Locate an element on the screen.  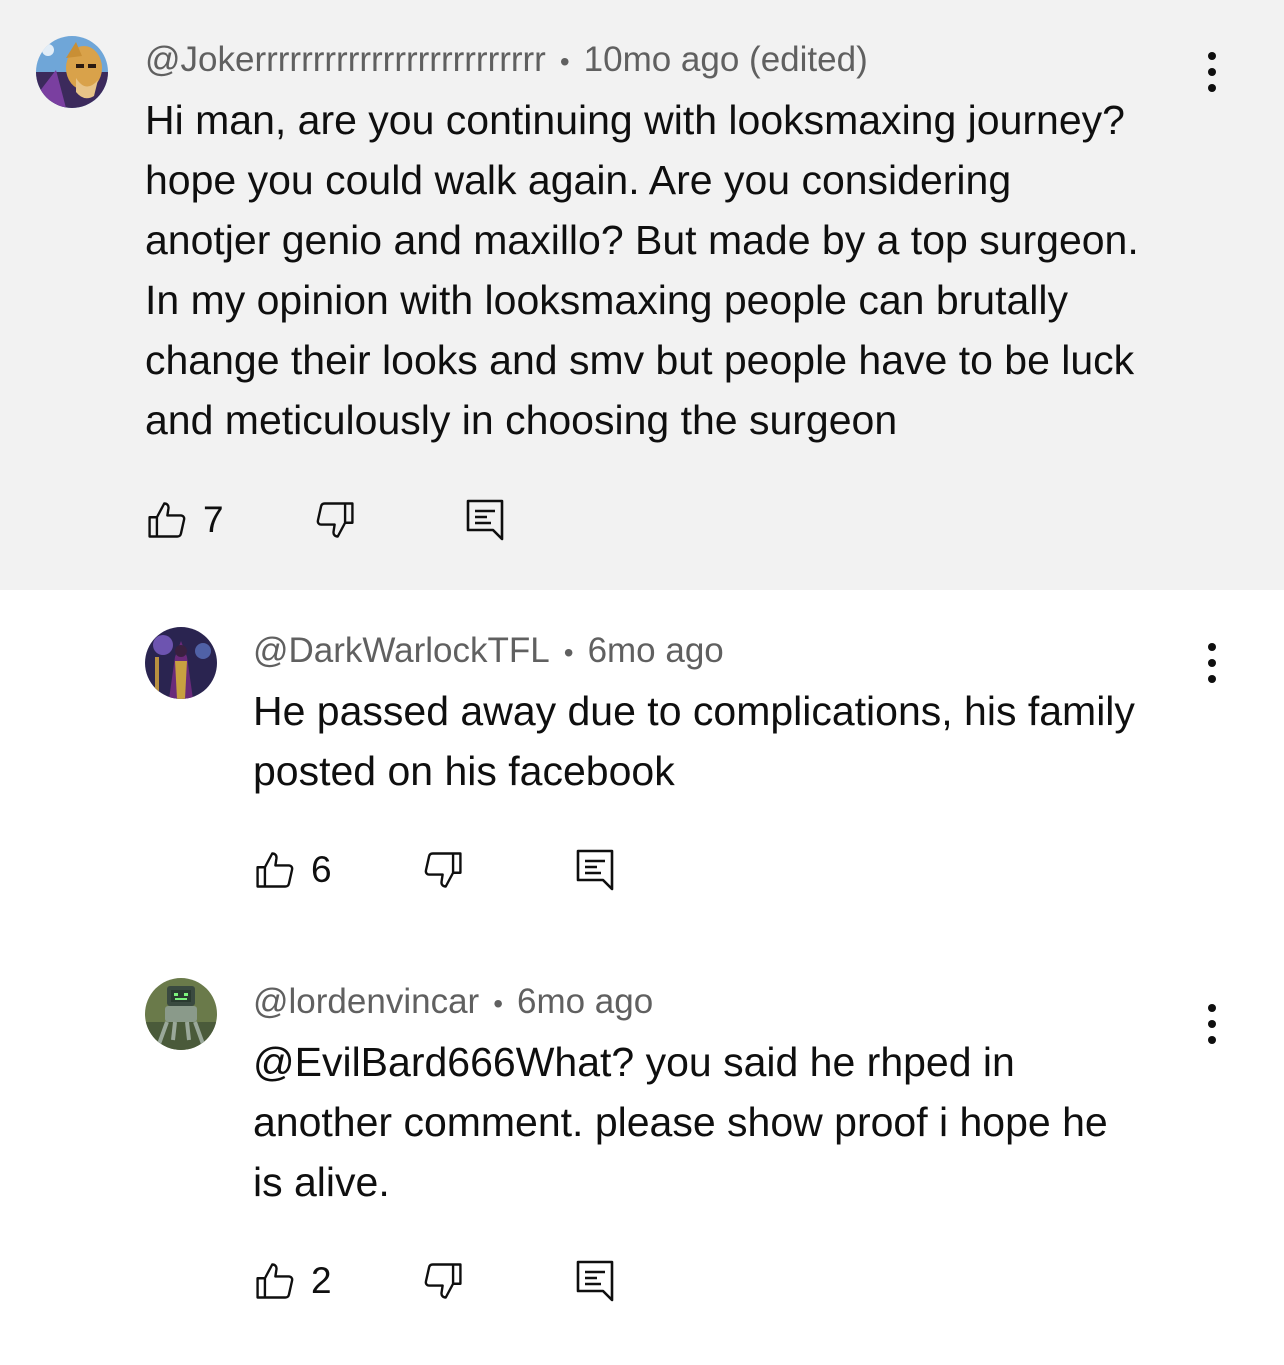
wizard-avatar-icon is located at coordinates (72, 72).